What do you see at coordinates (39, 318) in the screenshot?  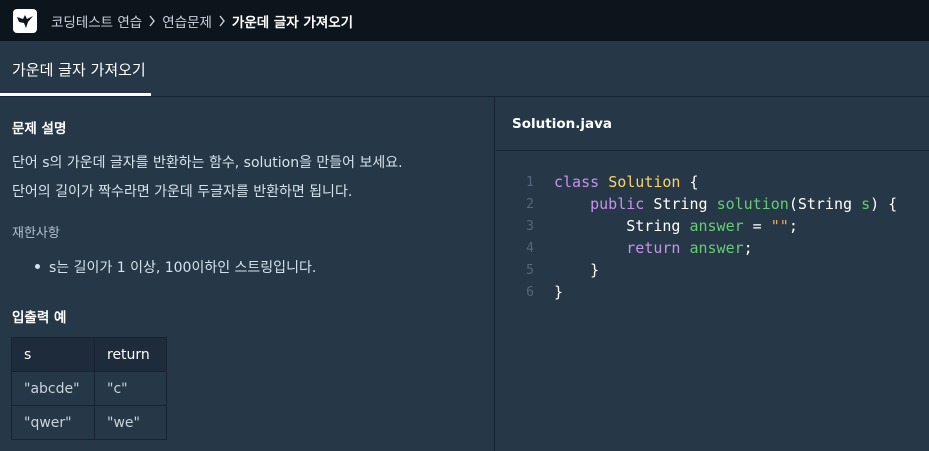 I see `io-example-heading: 입출력 예` at bounding box center [39, 318].